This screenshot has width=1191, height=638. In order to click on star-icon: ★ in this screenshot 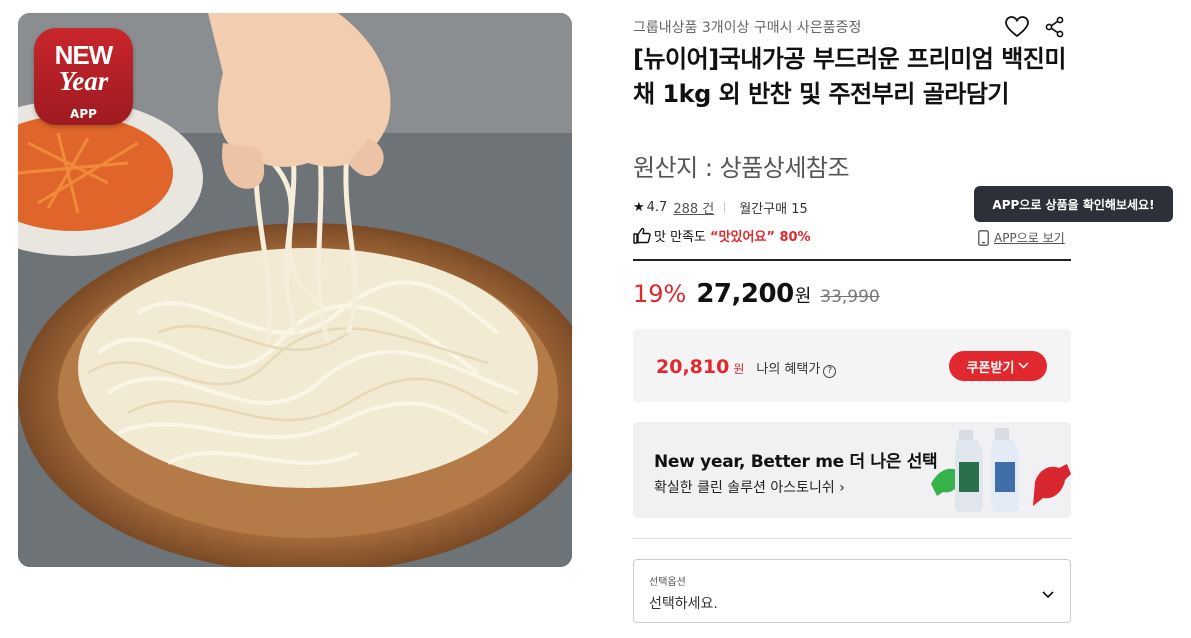, I will do `click(639, 207)`.